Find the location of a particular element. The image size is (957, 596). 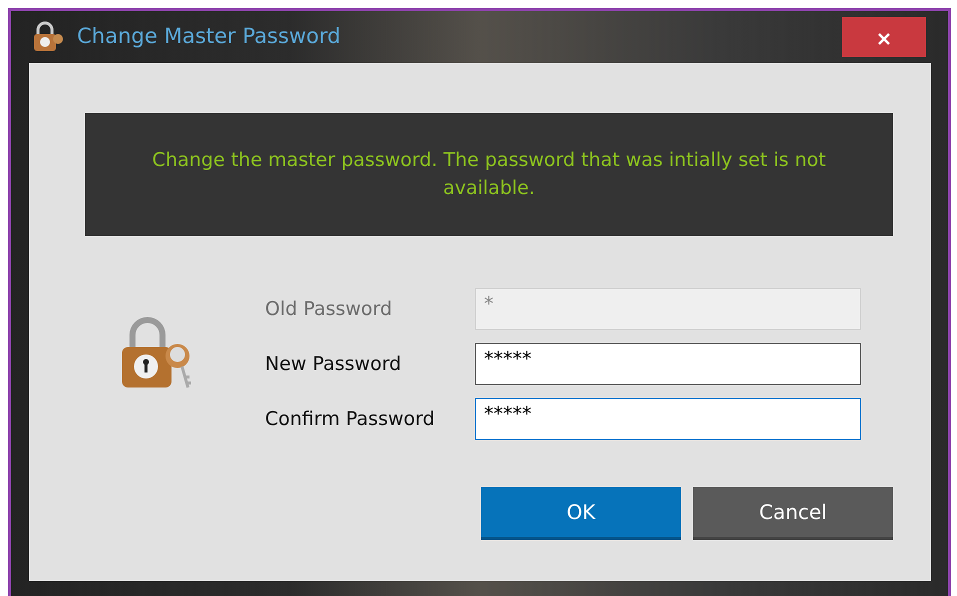

close-button is located at coordinates (884, 37).